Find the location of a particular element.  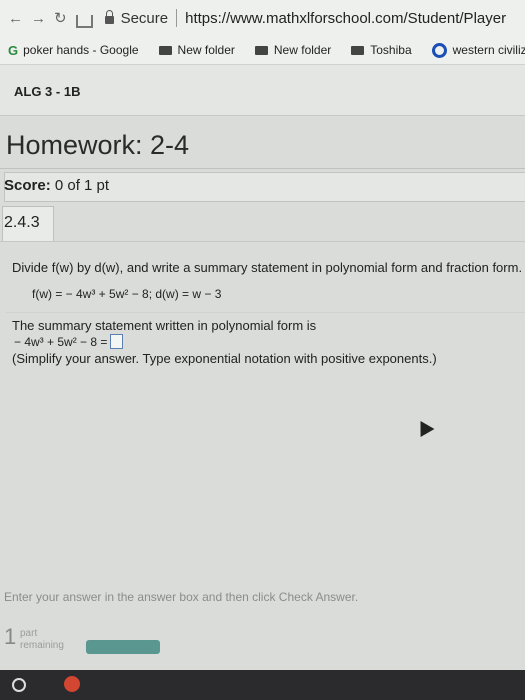

address-separator is located at coordinates (177, 18).